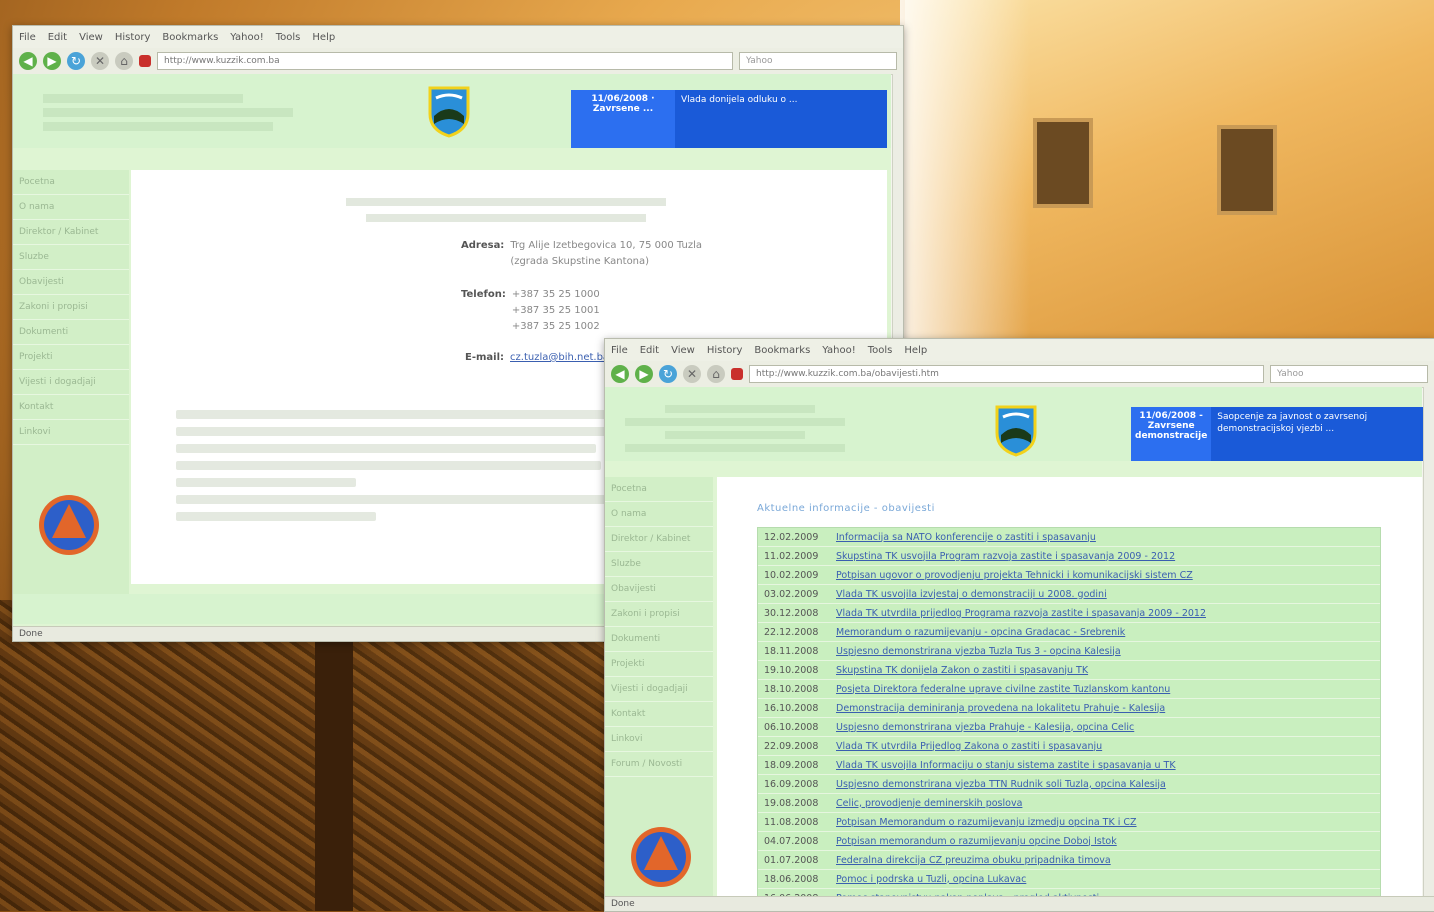 The width and height of the screenshot is (1434, 912). What do you see at coordinates (659, 764) in the screenshot?
I see `sidebar-item: Forum / Novosti` at bounding box center [659, 764].